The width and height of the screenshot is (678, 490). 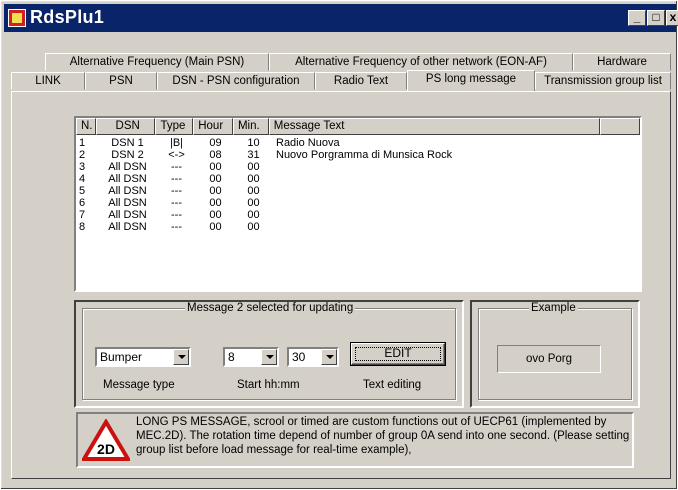 I want to click on window-title: RdsPlu1, so click(x=67, y=17).